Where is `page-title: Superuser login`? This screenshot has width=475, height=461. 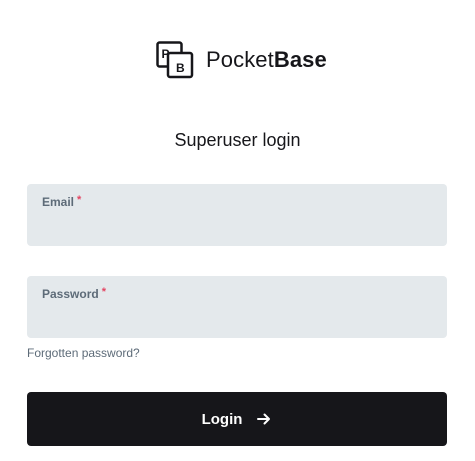
page-title: Superuser login is located at coordinates (237, 140).